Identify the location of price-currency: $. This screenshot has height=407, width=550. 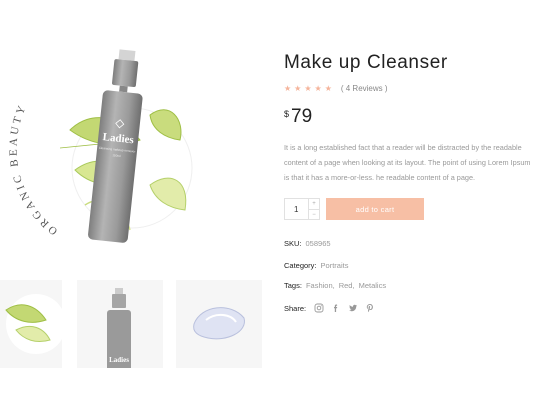
(287, 114).